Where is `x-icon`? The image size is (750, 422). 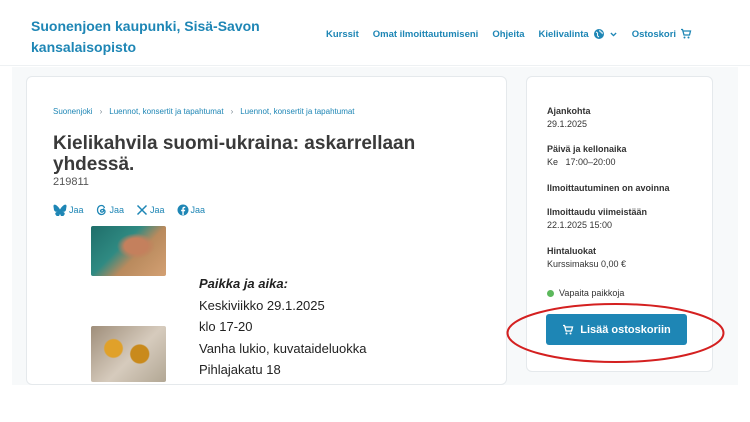 x-icon is located at coordinates (142, 210).